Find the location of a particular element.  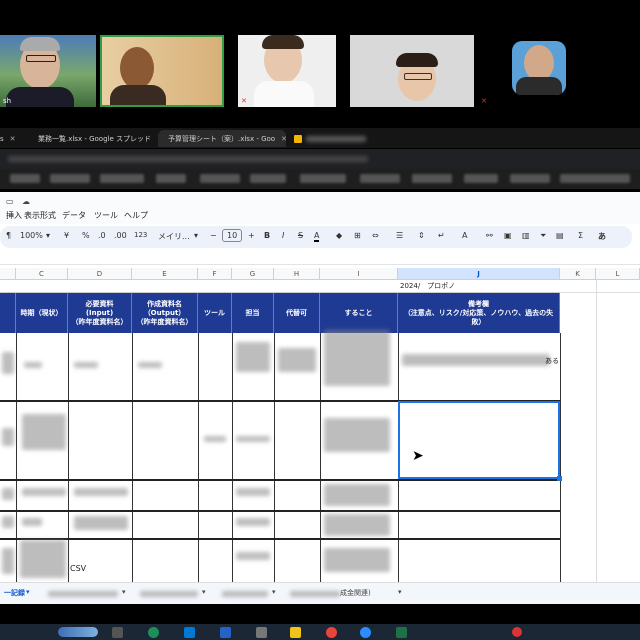

filter-icon: ⏷ is located at coordinates (543, 236).